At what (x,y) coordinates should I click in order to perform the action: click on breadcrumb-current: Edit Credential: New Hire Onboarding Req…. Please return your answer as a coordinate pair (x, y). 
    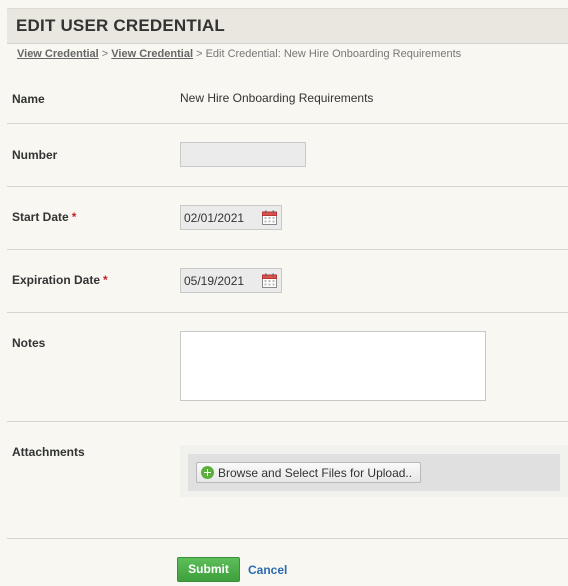
    Looking at the image, I should click on (333, 54).